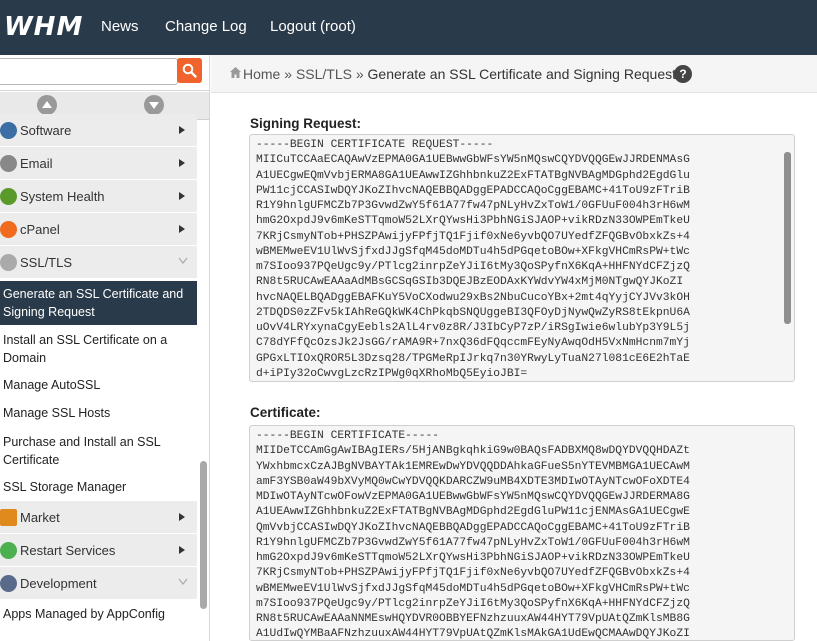 Image resolution: width=817 pixels, height=641 pixels. What do you see at coordinates (98, 517) in the screenshot?
I see `sidebar-category-market: Market` at bounding box center [98, 517].